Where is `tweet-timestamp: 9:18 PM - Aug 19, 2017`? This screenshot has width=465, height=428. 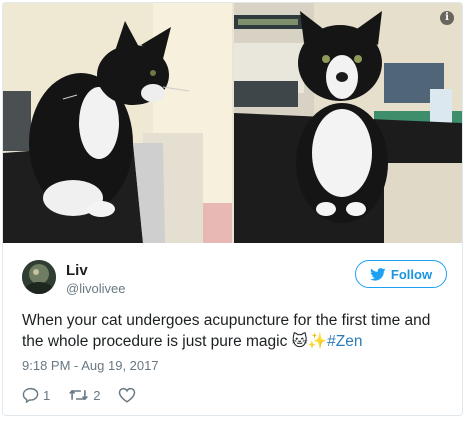
tweet-timestamp: 9:18 PM - Aug 19, 2017 is located at coordinates (90, 365).